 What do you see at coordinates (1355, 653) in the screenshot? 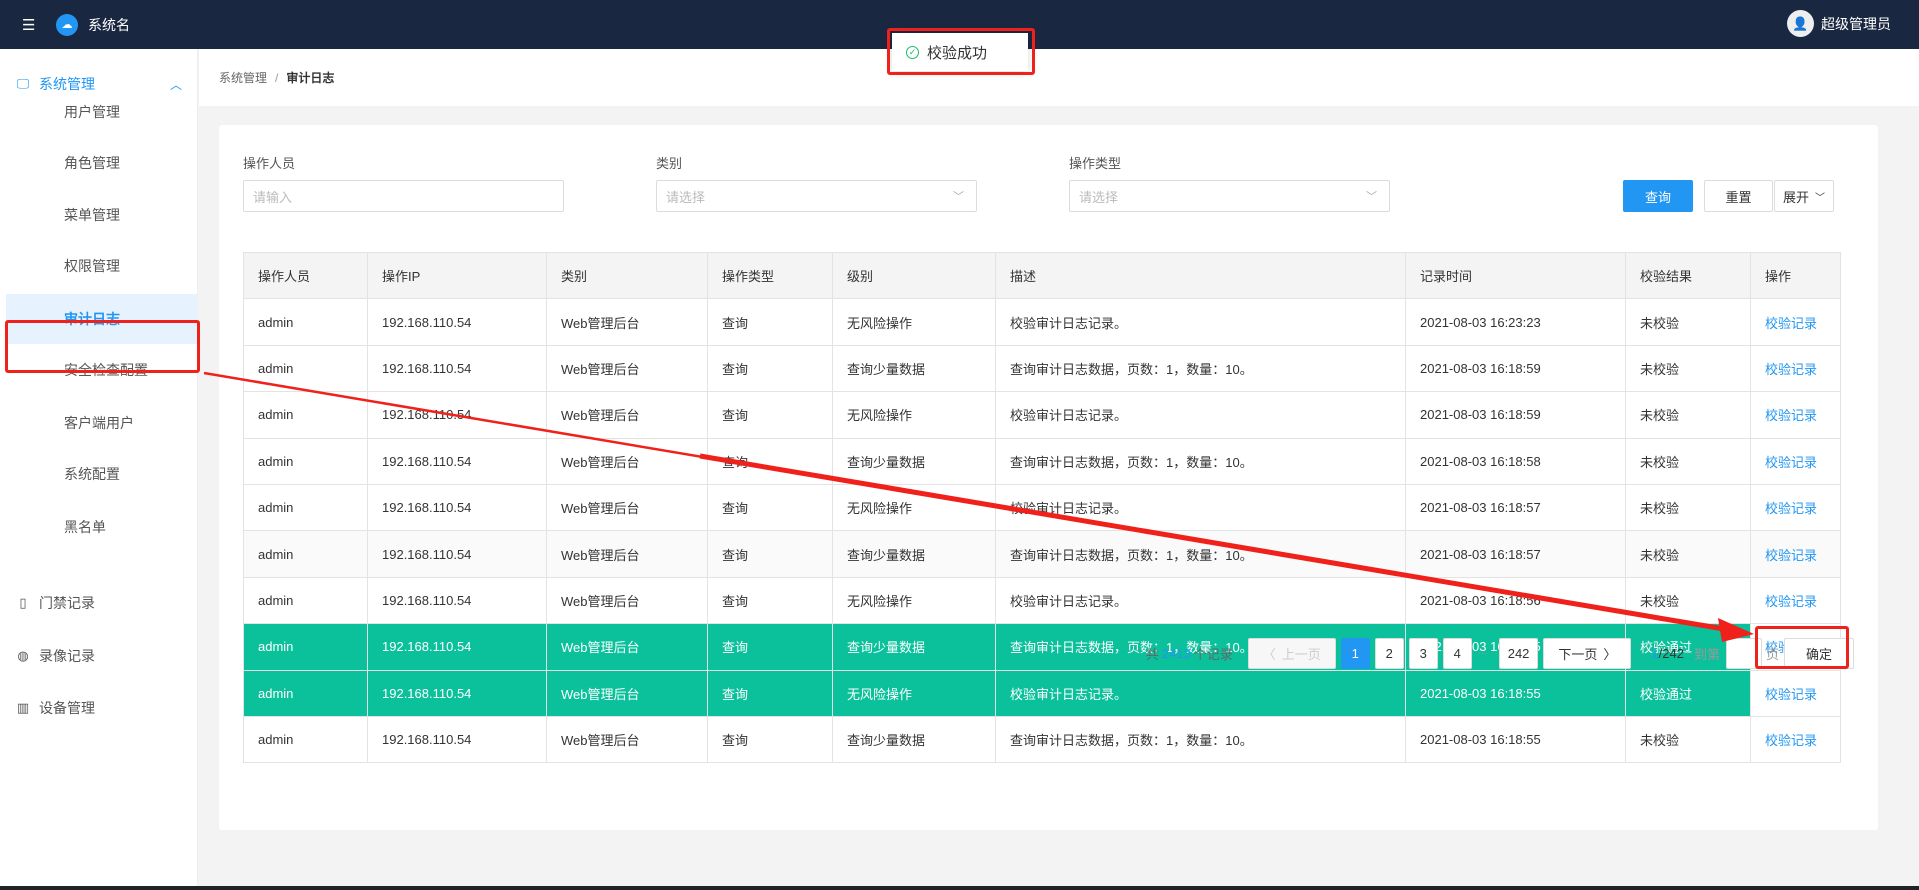
I see `page-1-button: 1` at bounding box center [1355, 653].